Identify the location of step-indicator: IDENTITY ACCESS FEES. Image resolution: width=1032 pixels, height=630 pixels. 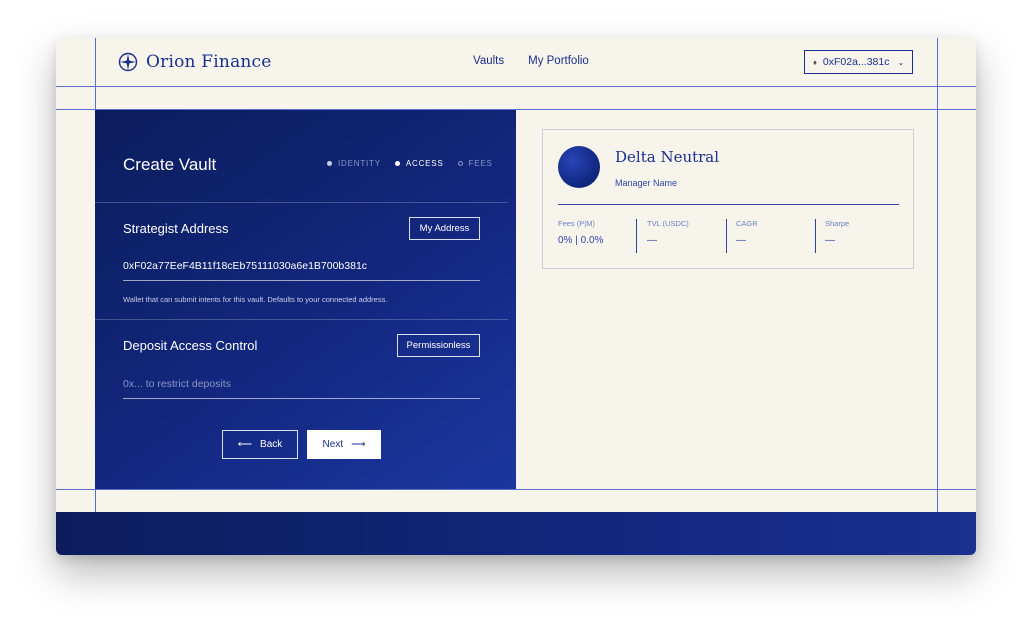
(410, 163).